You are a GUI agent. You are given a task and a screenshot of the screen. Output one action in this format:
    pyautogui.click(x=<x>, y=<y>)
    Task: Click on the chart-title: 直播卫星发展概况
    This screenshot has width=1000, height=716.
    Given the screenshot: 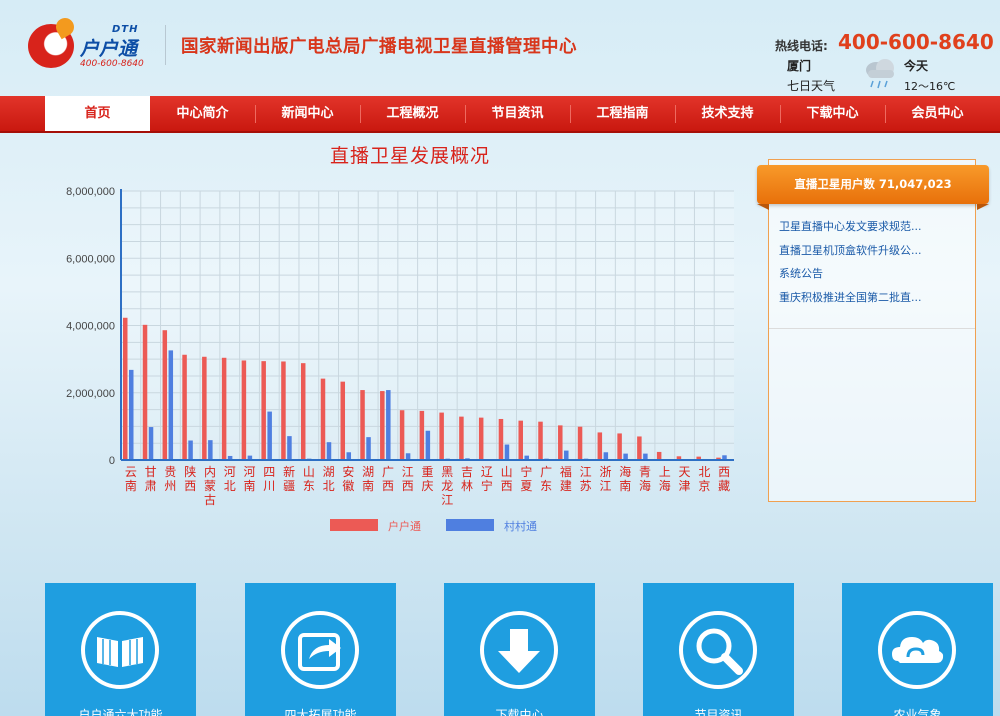 What is the action you would take?
    pyautogui.click(x=410, y=156)
    